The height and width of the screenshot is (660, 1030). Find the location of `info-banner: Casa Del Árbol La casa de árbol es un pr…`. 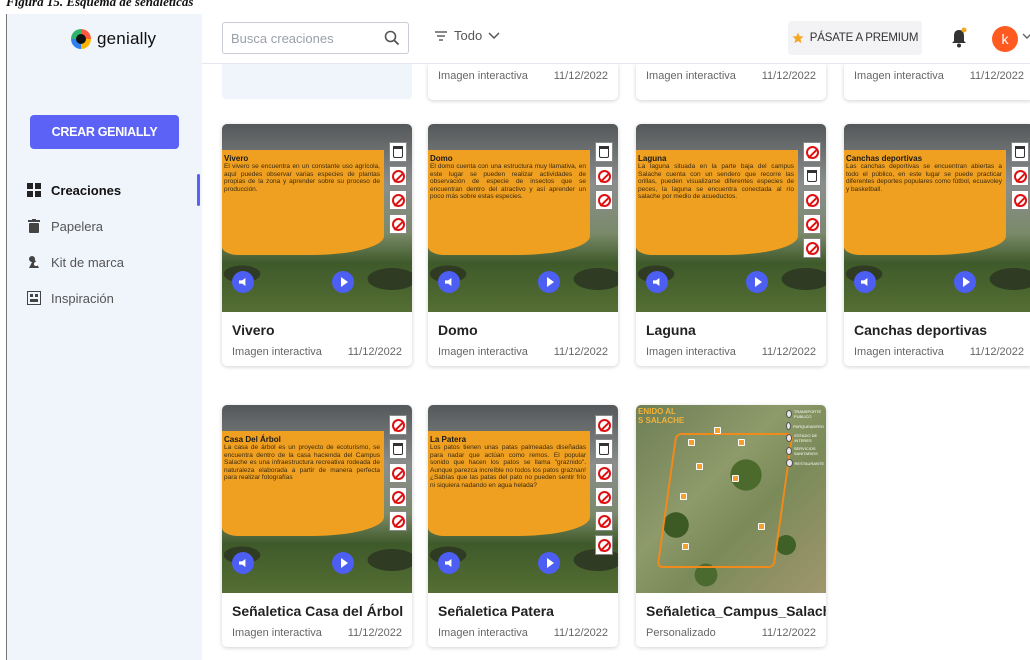

info-banner: Casa Del Árbol La casa de árbol es un pr… is located at coordinates (303, 483).